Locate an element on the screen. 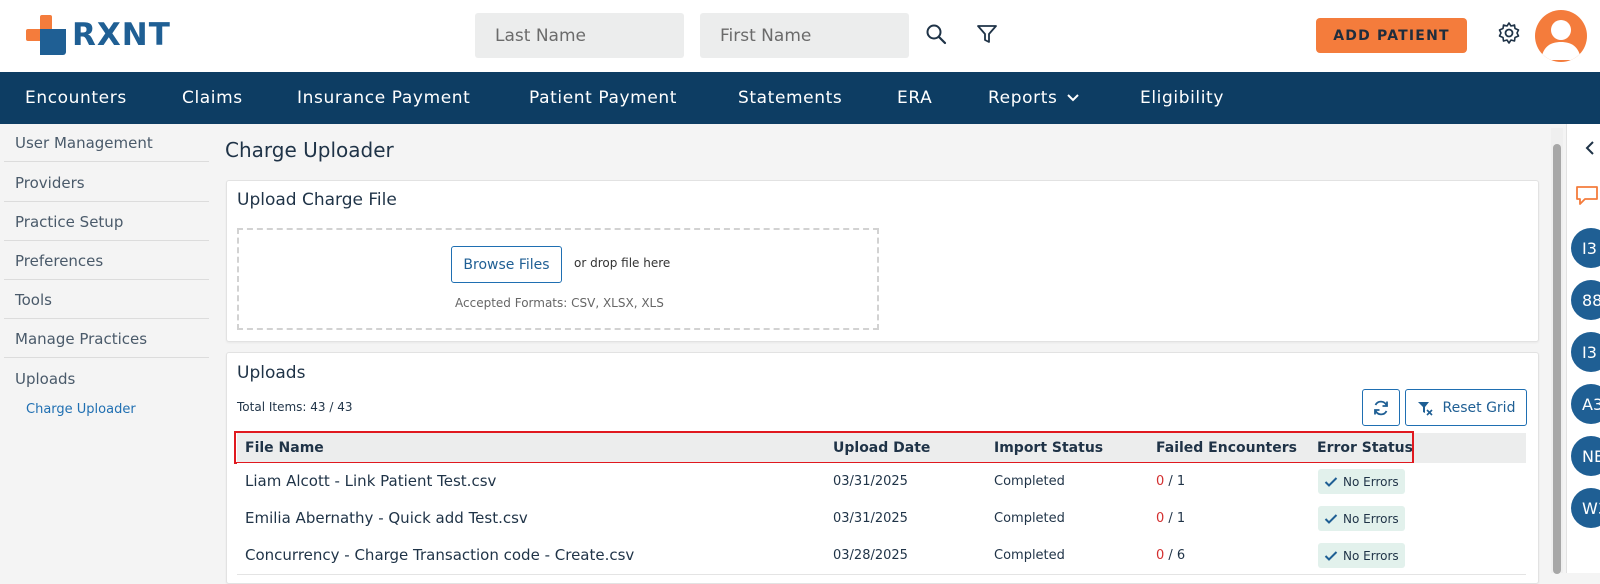 Image resolution: width=1600 pixels, height=584 pixels. refresh-icon is located at coordinates (1381, 407).